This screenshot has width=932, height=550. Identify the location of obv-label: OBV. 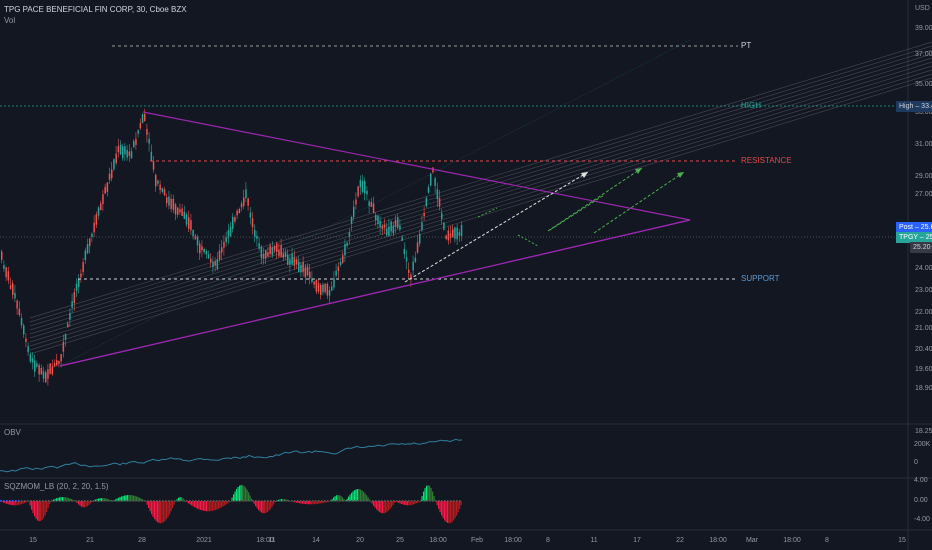
(12, 432).